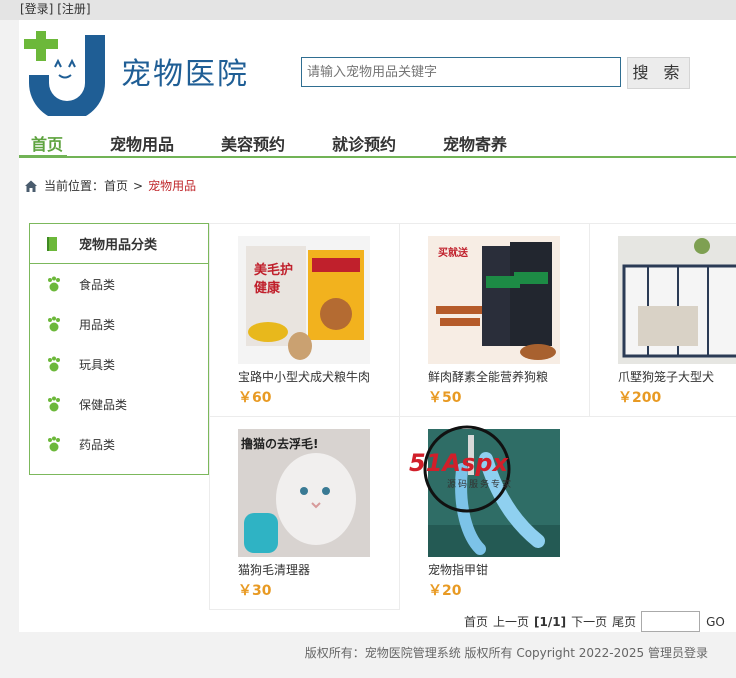 This screenshot has width=736, height=678. I want to click on product-price: ￥60, so click(255, 398).